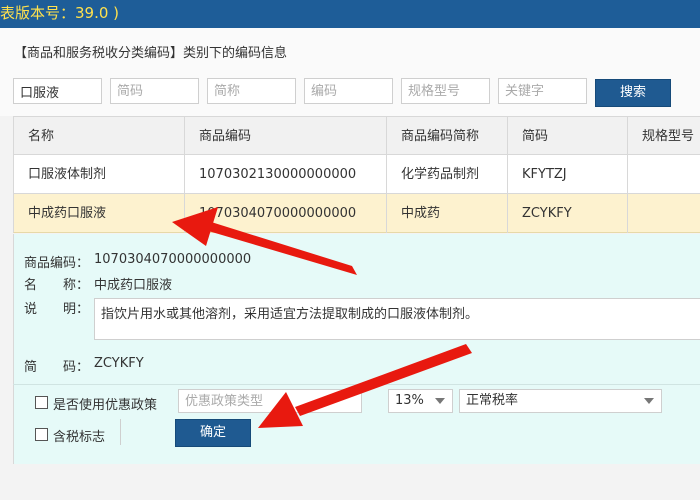 This screenshot has width=700, height=500. Describe the element at coordinates (365, 386) in the screenshot. I see `arrow-to-confirm-button-icon` at that location.